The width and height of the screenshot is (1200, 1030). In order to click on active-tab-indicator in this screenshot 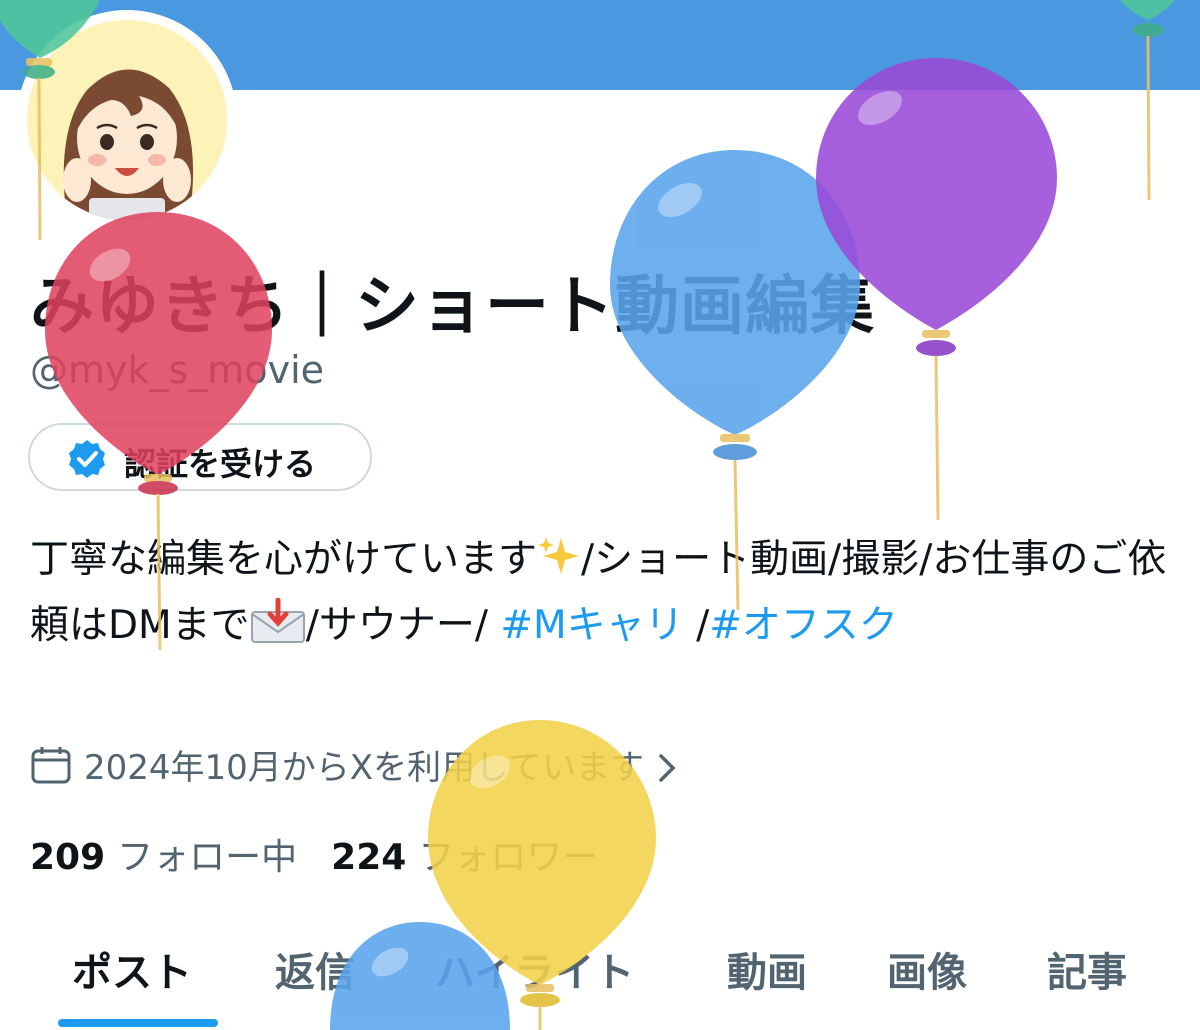, I will do `click(138, 1023)`.